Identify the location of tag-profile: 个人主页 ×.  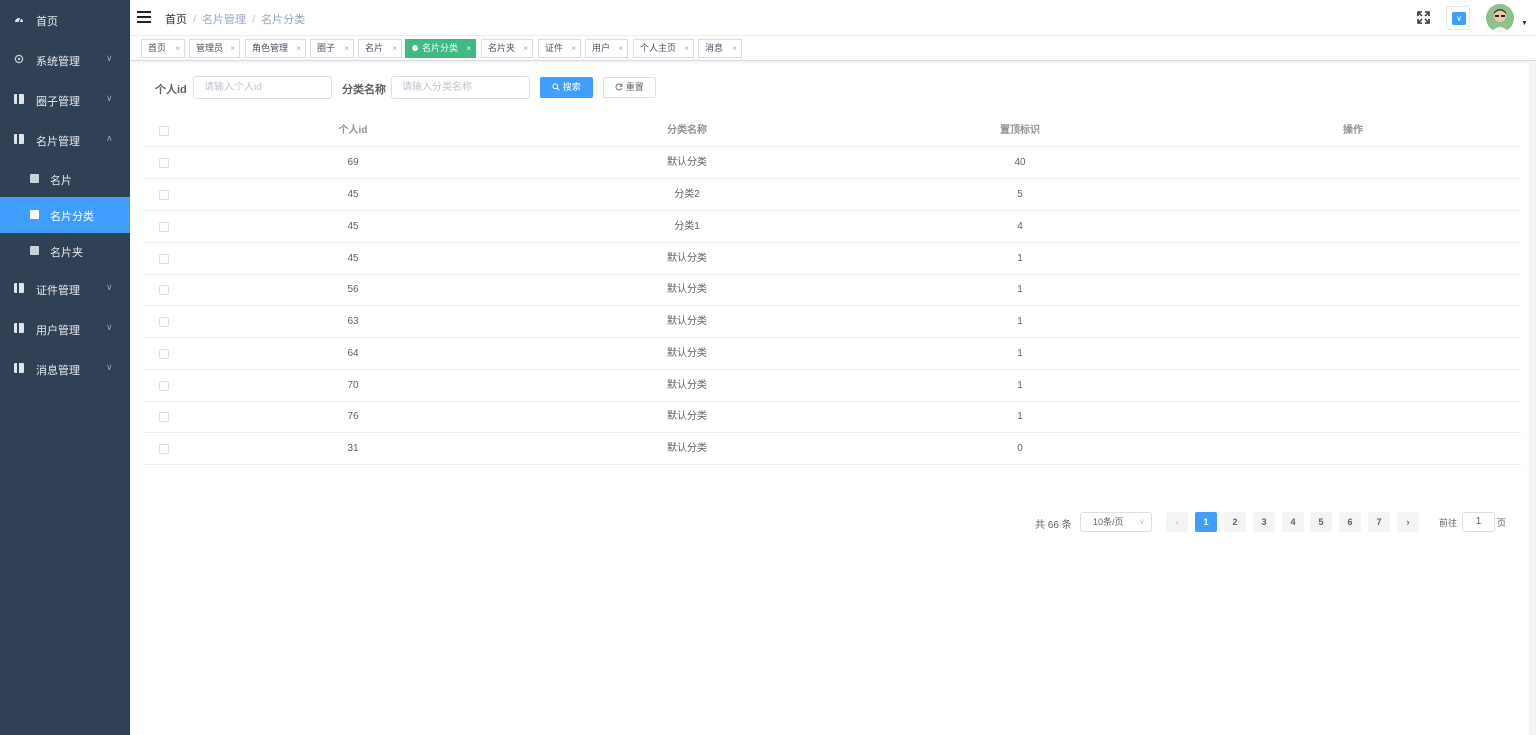
(663, 48).